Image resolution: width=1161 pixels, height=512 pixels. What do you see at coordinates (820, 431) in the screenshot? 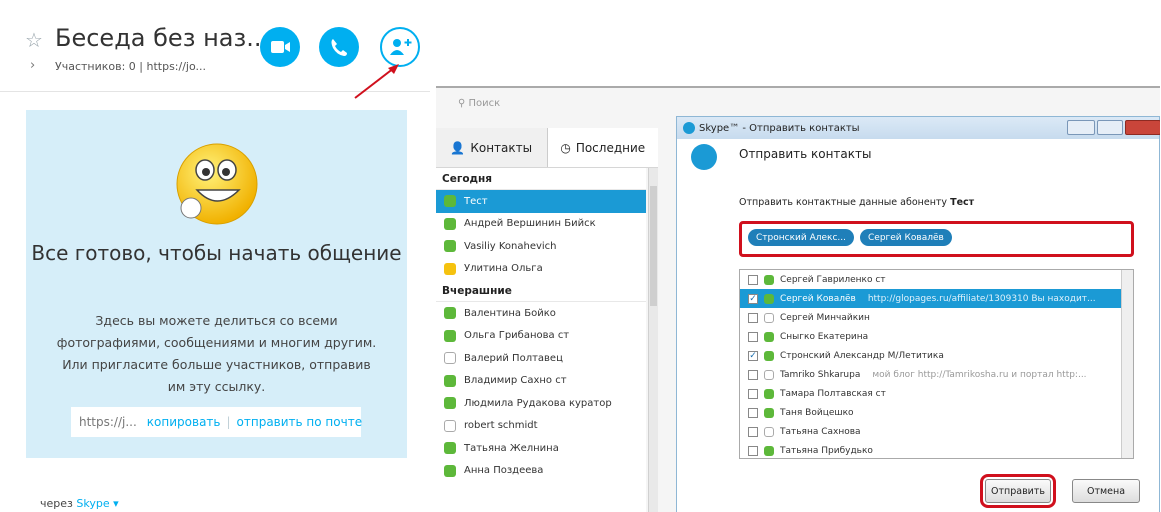
I see `checklist-contact-name: Татьяна Сахнова` at bounding box center [820, 431].